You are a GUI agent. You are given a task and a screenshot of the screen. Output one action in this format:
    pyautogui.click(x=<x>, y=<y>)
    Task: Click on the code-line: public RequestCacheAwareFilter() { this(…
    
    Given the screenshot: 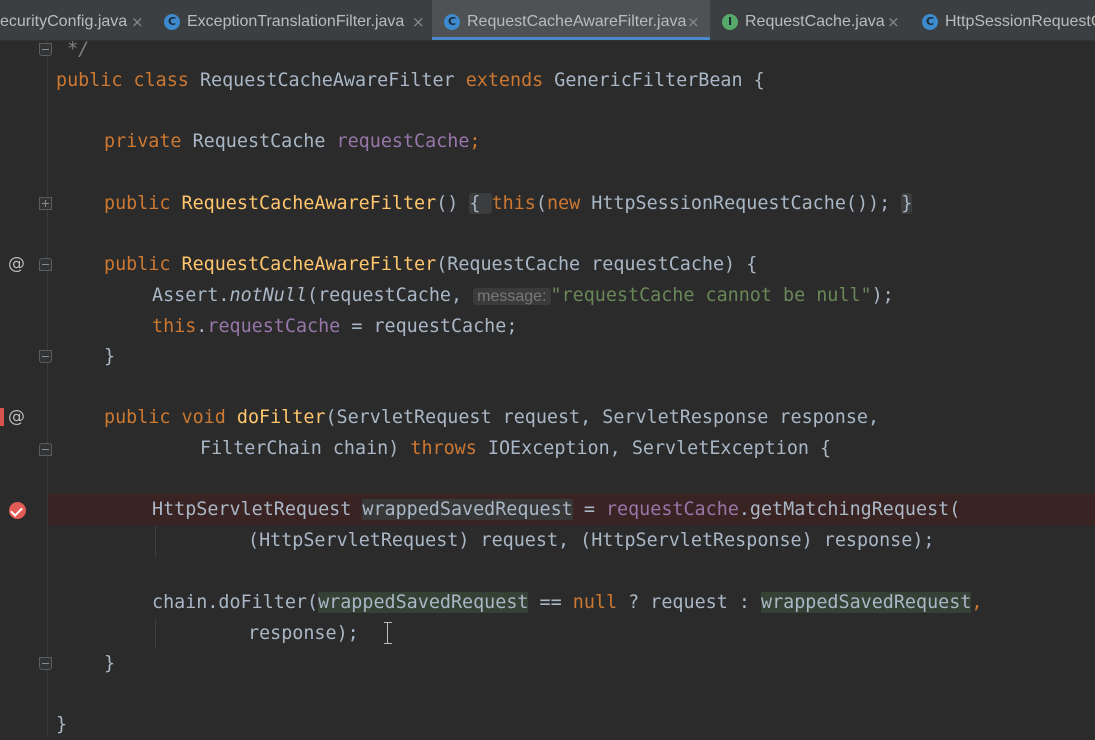 What is the action you would take?
    pyautogui.click(x=508, y=203)
    